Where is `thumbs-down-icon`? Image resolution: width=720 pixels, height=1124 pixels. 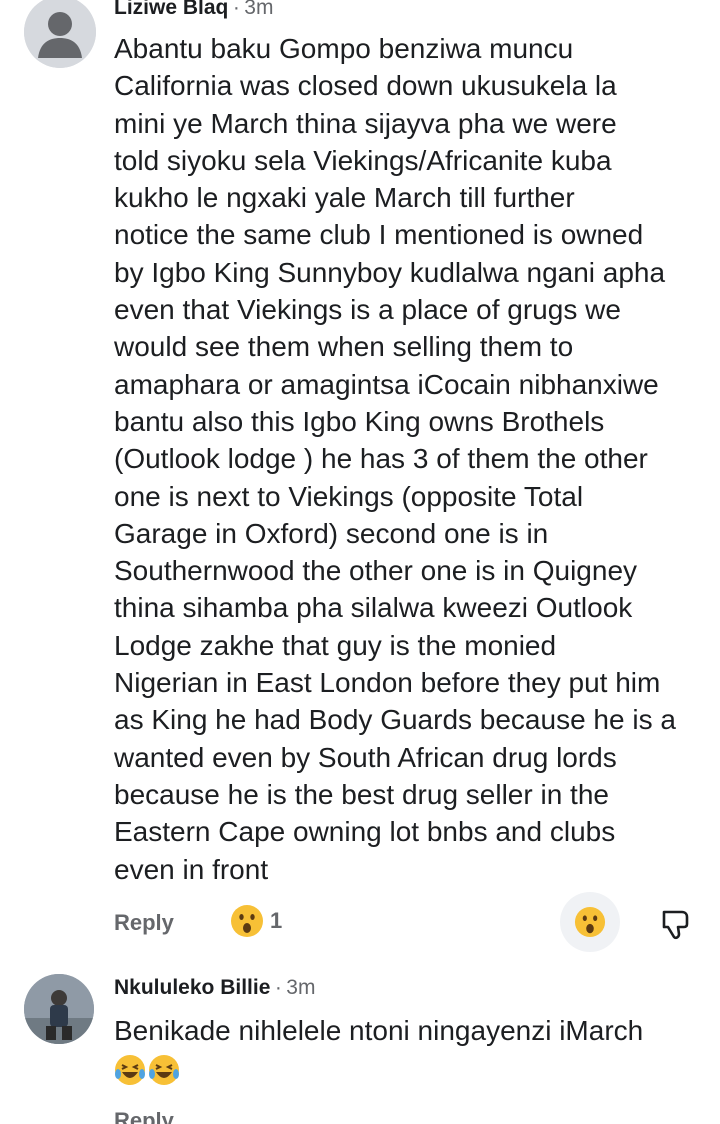
thumbs-down-icon is located at coordinates (675, 925).